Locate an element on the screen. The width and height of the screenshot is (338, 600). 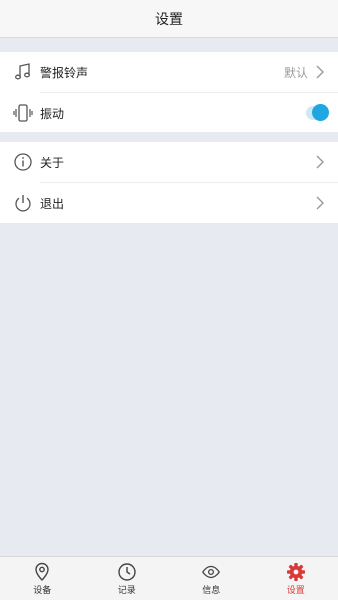
tab-settings: 设置 is located at coordinates (296, 578).